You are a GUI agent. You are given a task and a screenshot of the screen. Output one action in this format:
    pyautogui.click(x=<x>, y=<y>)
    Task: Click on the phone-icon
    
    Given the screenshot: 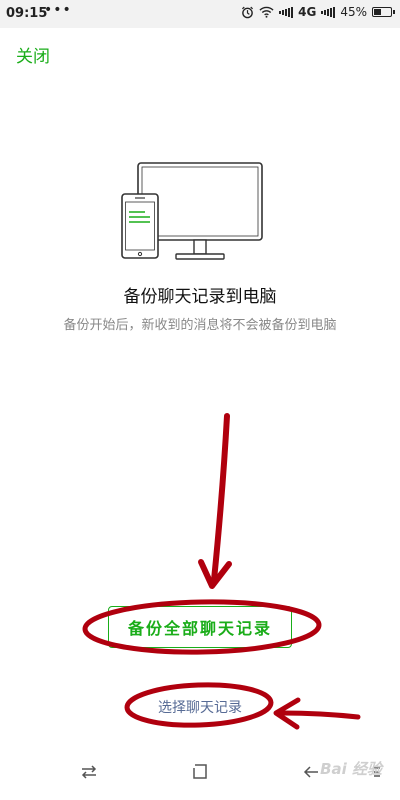 What is the action you would take?
    pyautogui.click(x=140, y=226)
    